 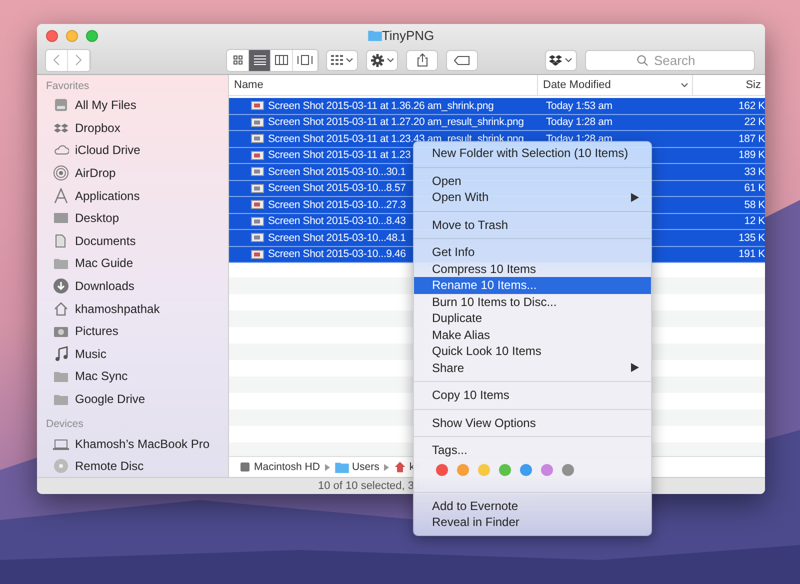 What do you see at coordinates (337, 172) in the screenshot?
I see `file-name: Screen Shot 2015-03-10...30.1` at bounding box center [337, 172].